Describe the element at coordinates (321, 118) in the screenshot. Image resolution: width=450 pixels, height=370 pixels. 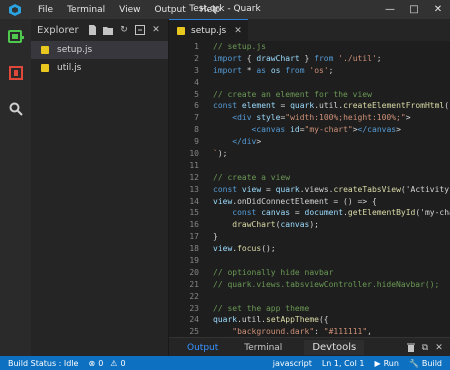
I see `line-text: <div style="width:100%;height:100%;">` at that location.